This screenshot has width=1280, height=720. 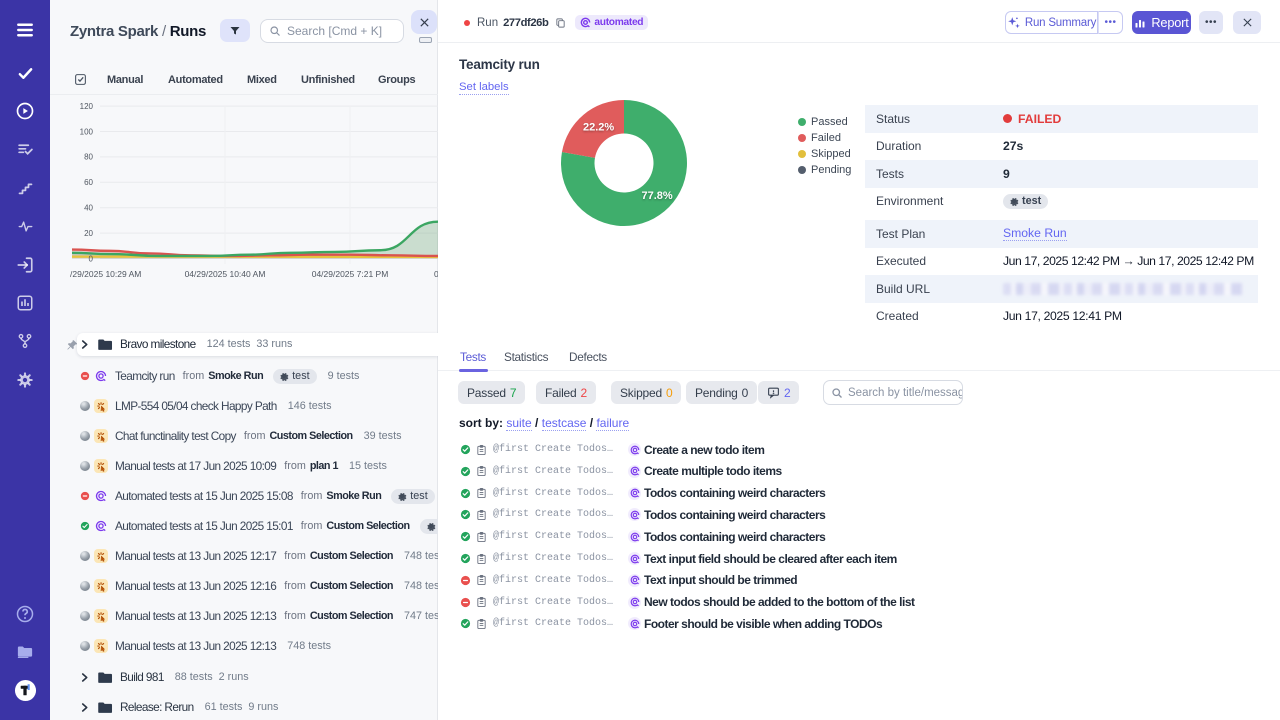 I want to click on svg-text: /29/2025 10:29 AM, so click(x=105, y=274).